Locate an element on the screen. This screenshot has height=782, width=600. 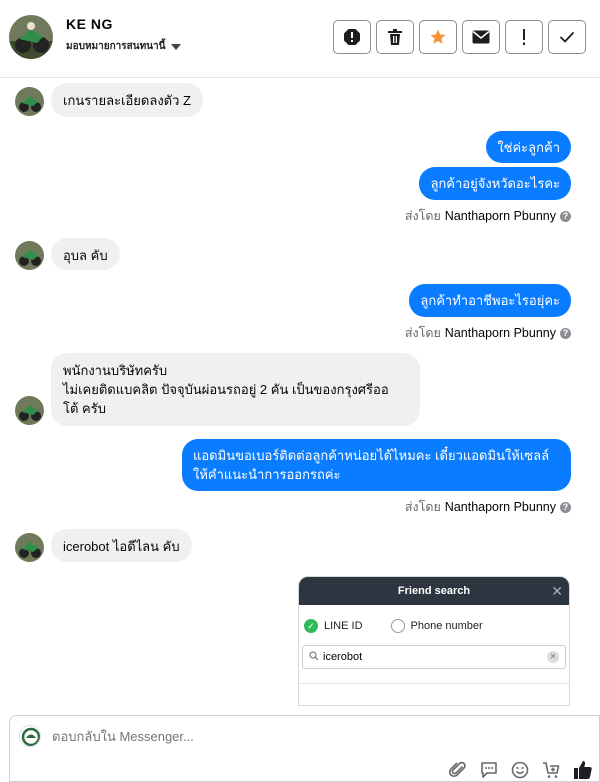
radio-checked-icon: ✓ is located at coordinates (311, 626).